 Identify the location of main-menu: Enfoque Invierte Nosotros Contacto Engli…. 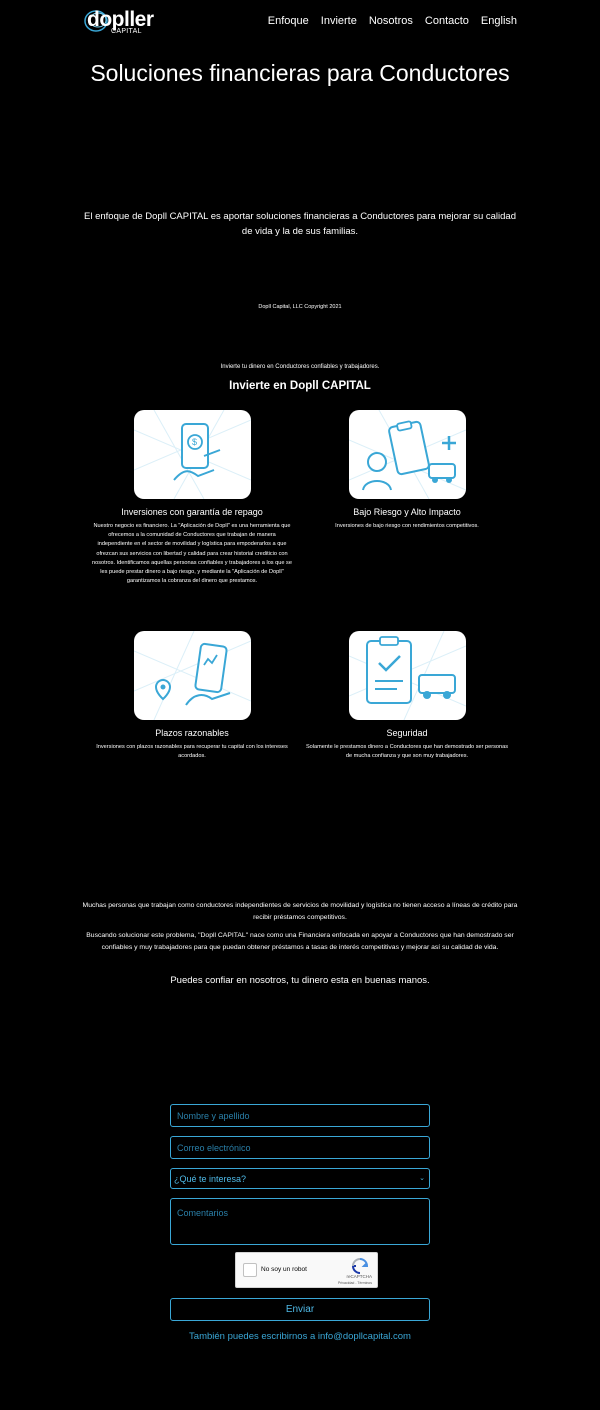
(392, 21).